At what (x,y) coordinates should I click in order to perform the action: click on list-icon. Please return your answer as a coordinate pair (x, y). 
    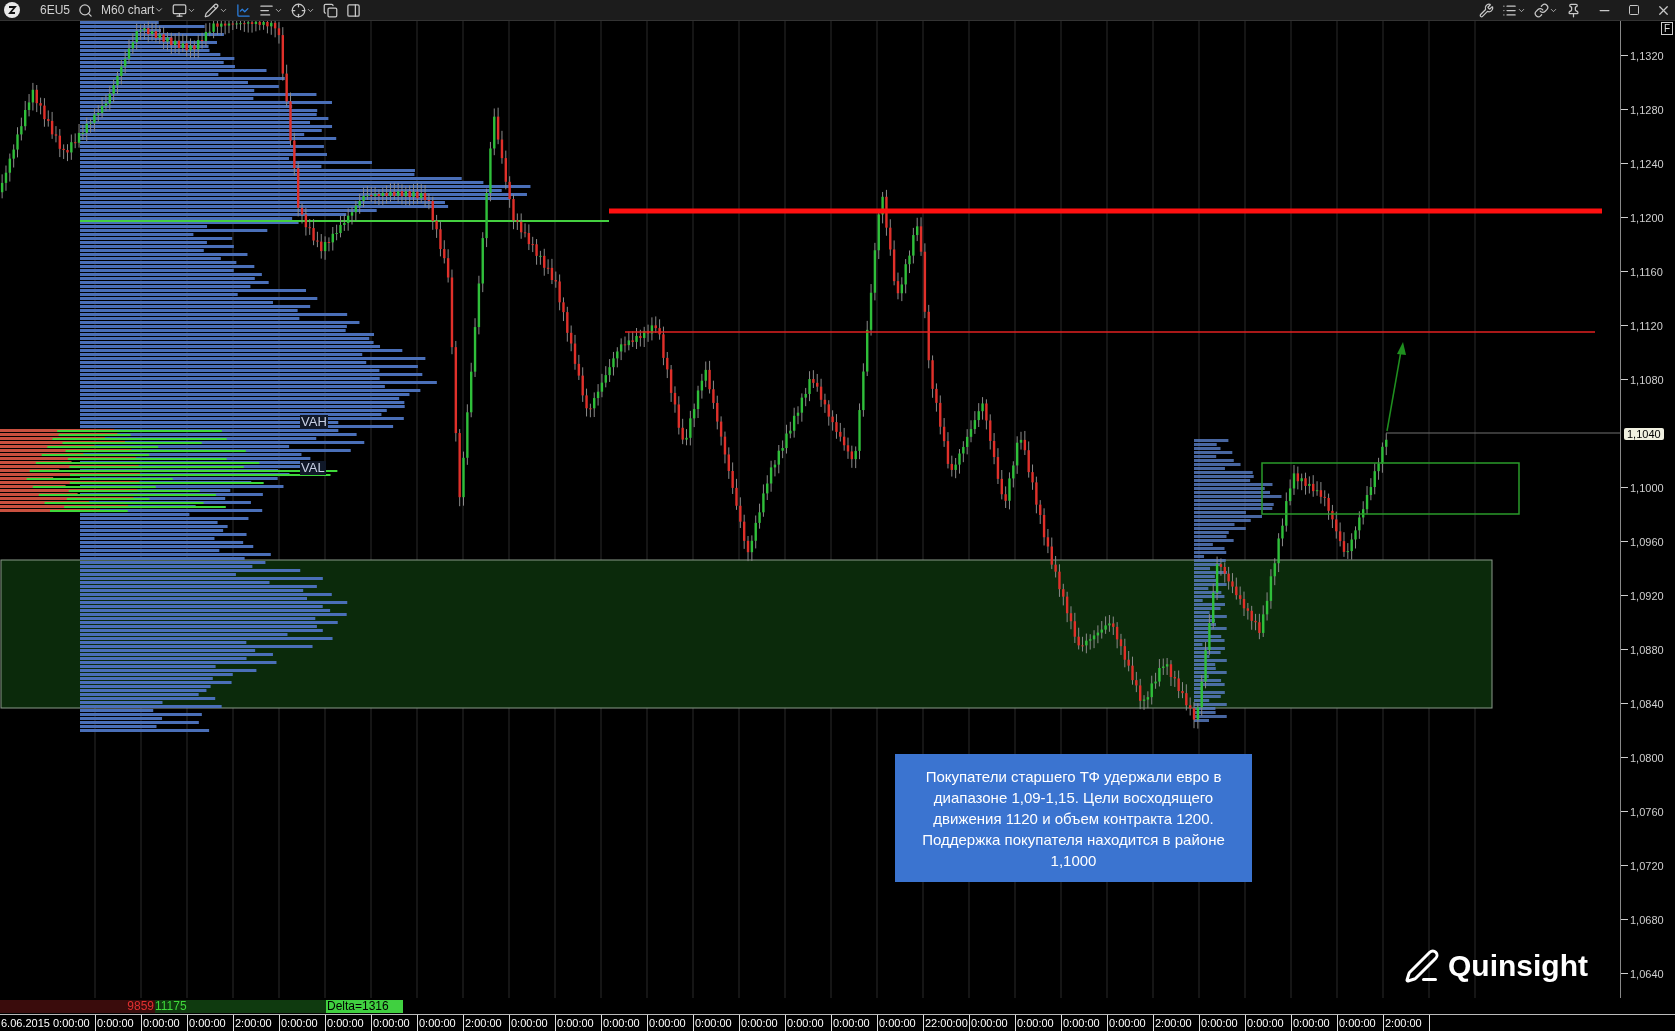
    Looking at the image, I should click on (1509, 10).